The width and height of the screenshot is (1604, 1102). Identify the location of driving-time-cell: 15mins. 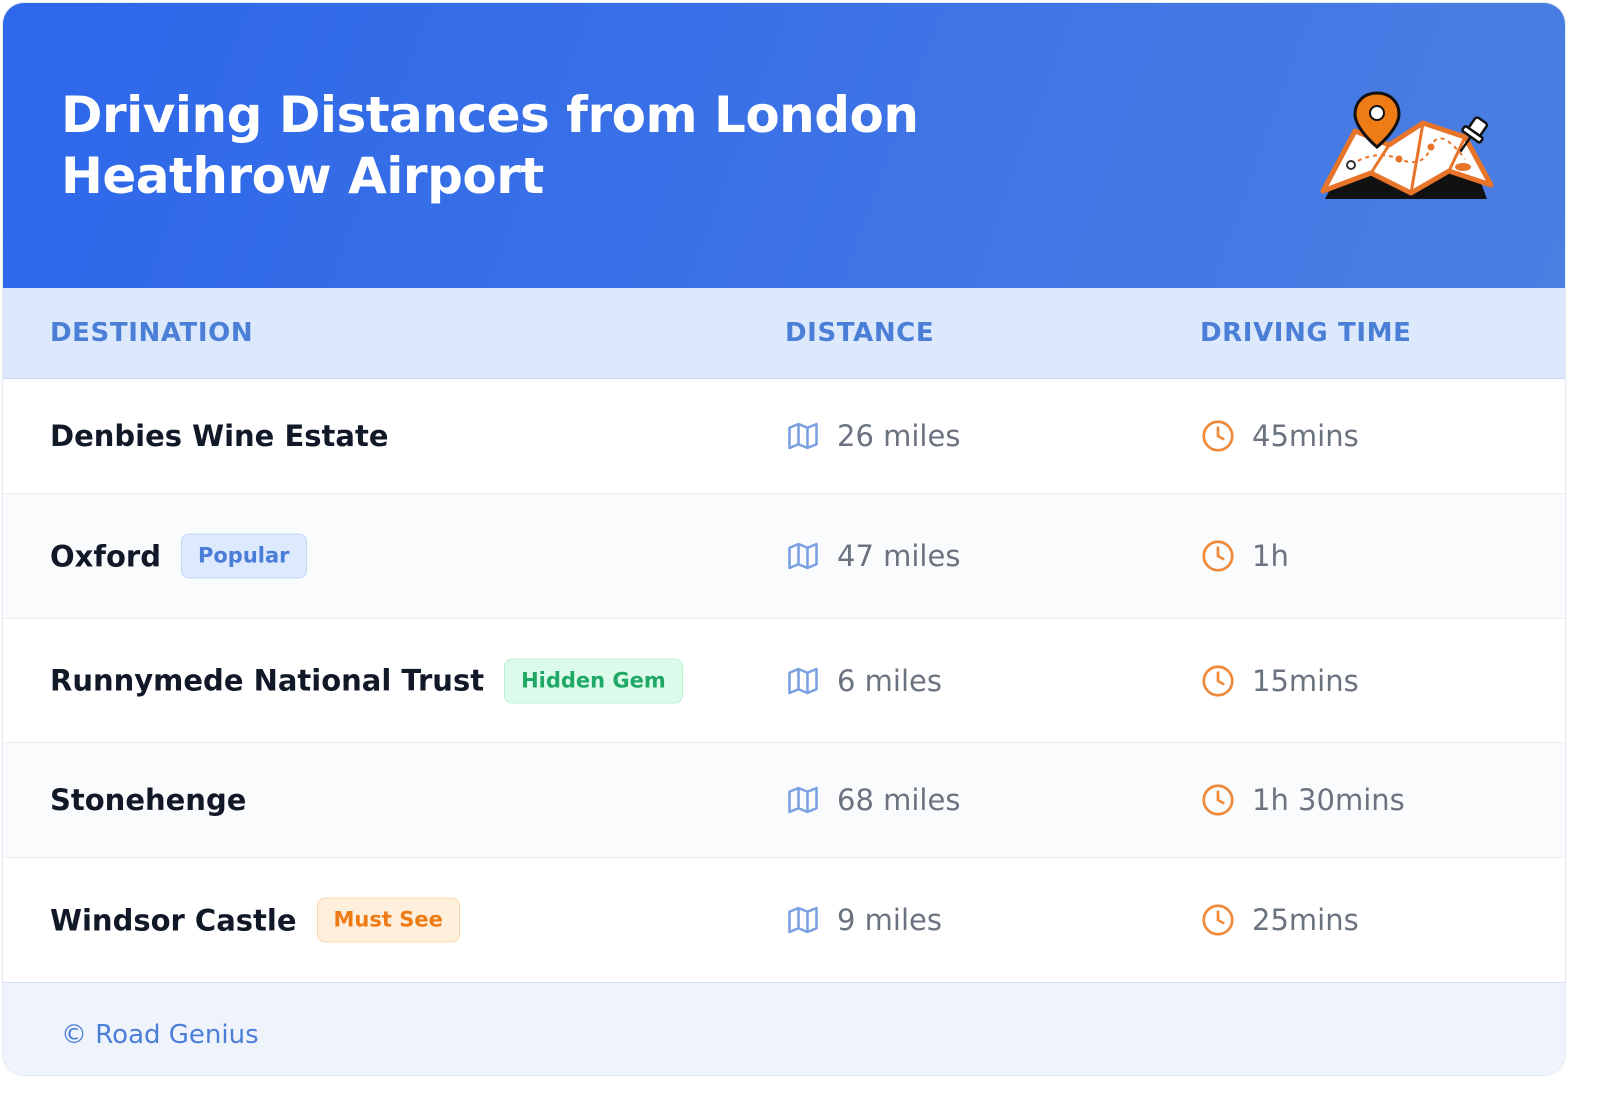
(1279, 681).